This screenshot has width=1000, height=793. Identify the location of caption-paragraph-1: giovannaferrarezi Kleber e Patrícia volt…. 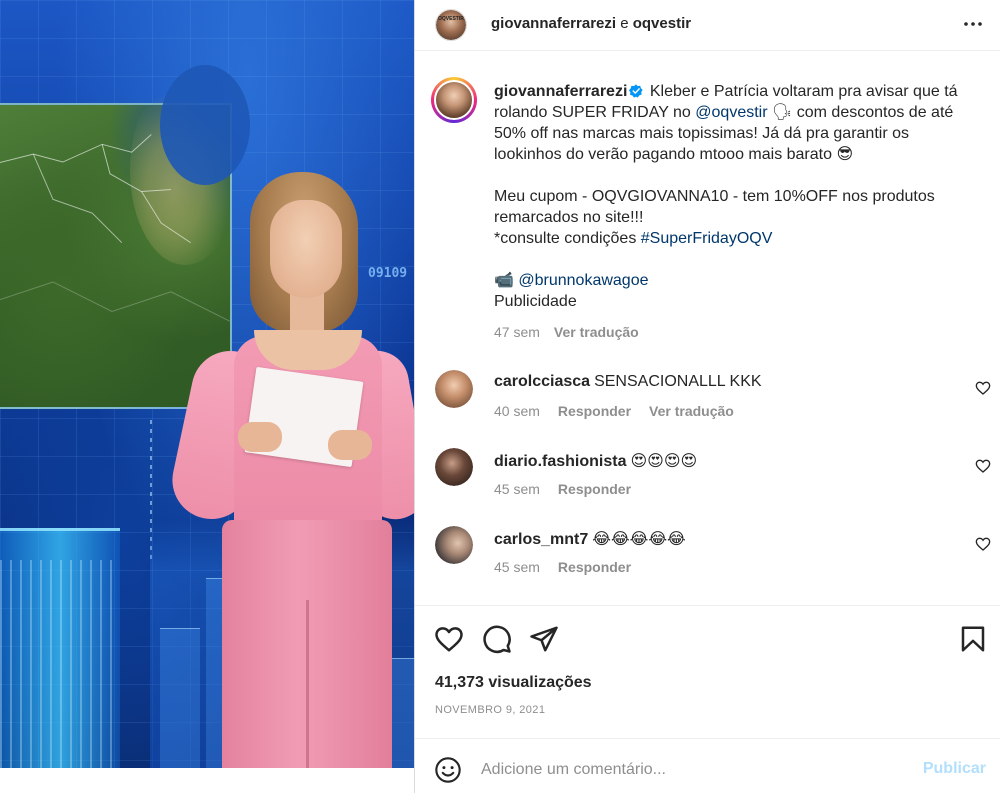
(734, 123).